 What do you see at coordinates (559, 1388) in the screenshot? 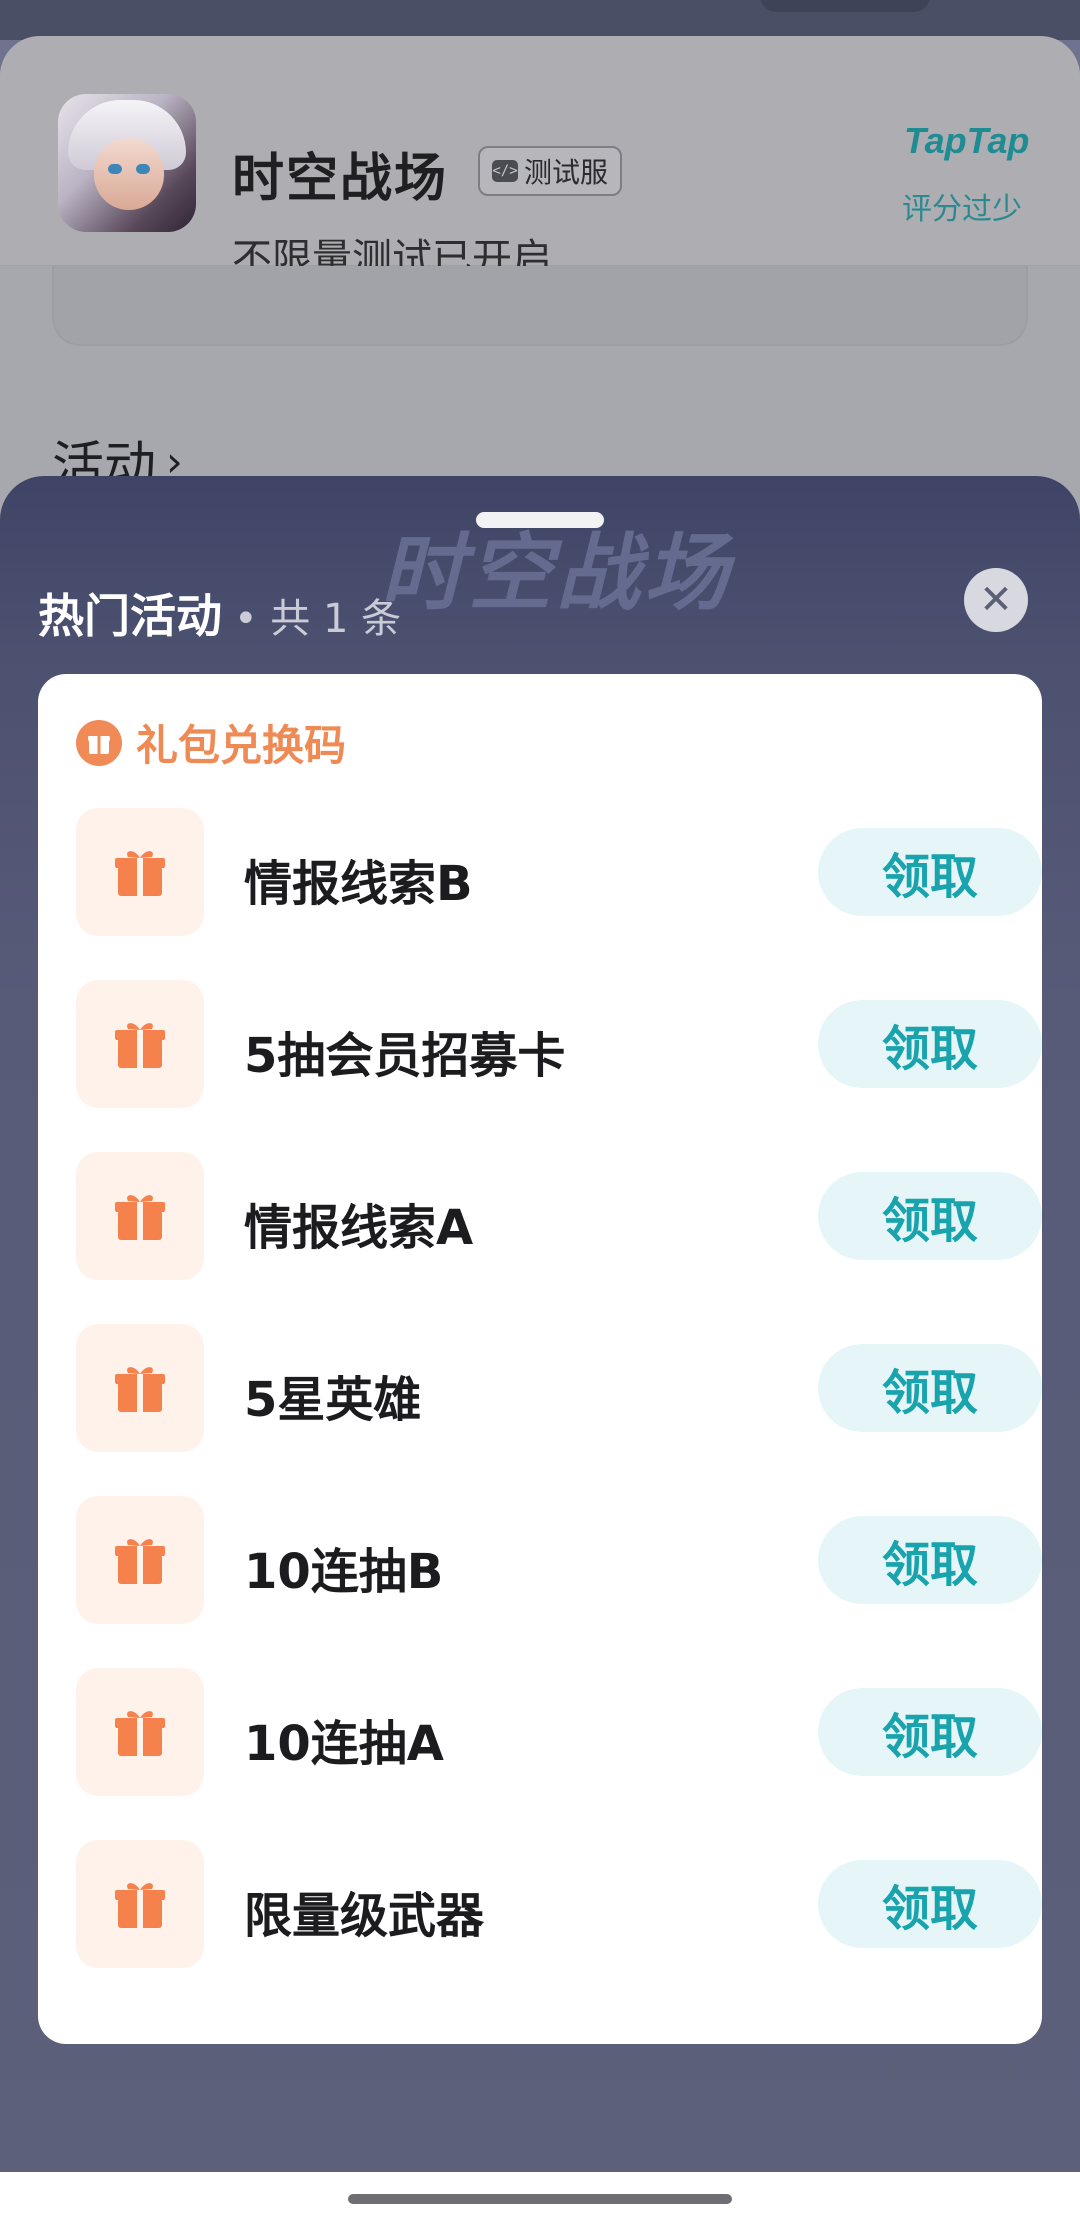
I see `gift-row: 5星英雄 领取` at bounding box center [559, 1388].